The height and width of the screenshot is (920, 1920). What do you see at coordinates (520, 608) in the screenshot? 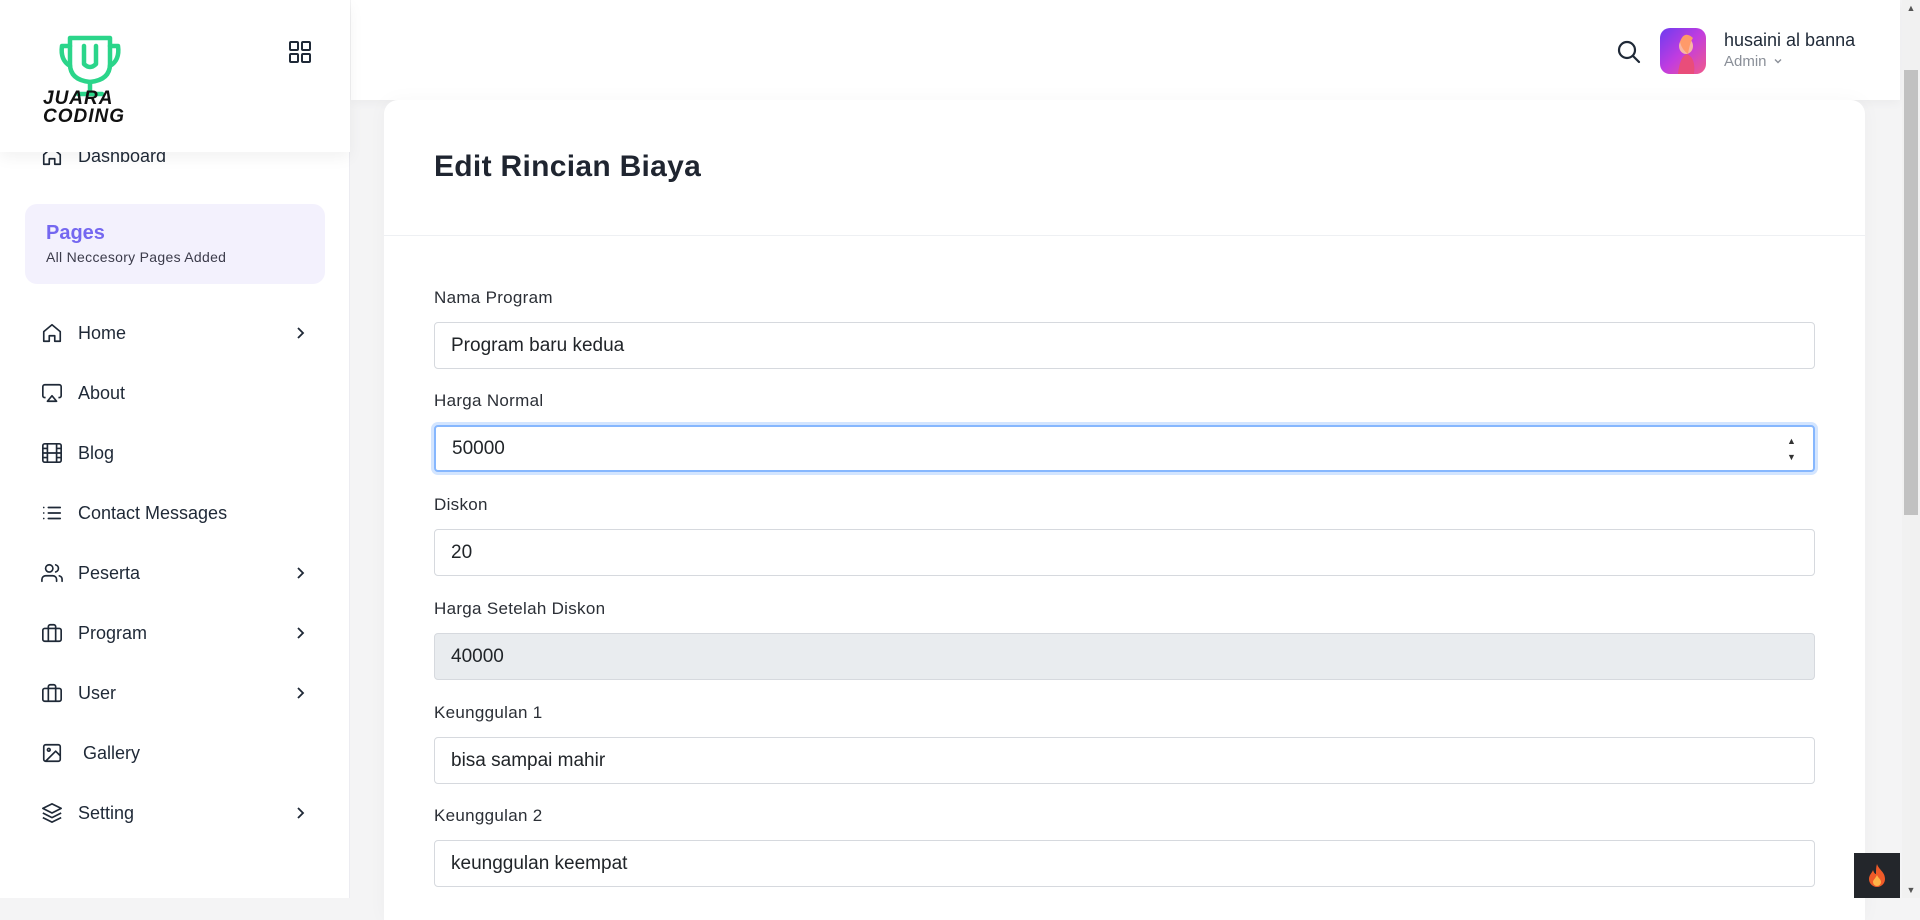
I see `field-label-harga-setelah-diskon: Harga Setelah Diskon` at bounding box center [520, 608].